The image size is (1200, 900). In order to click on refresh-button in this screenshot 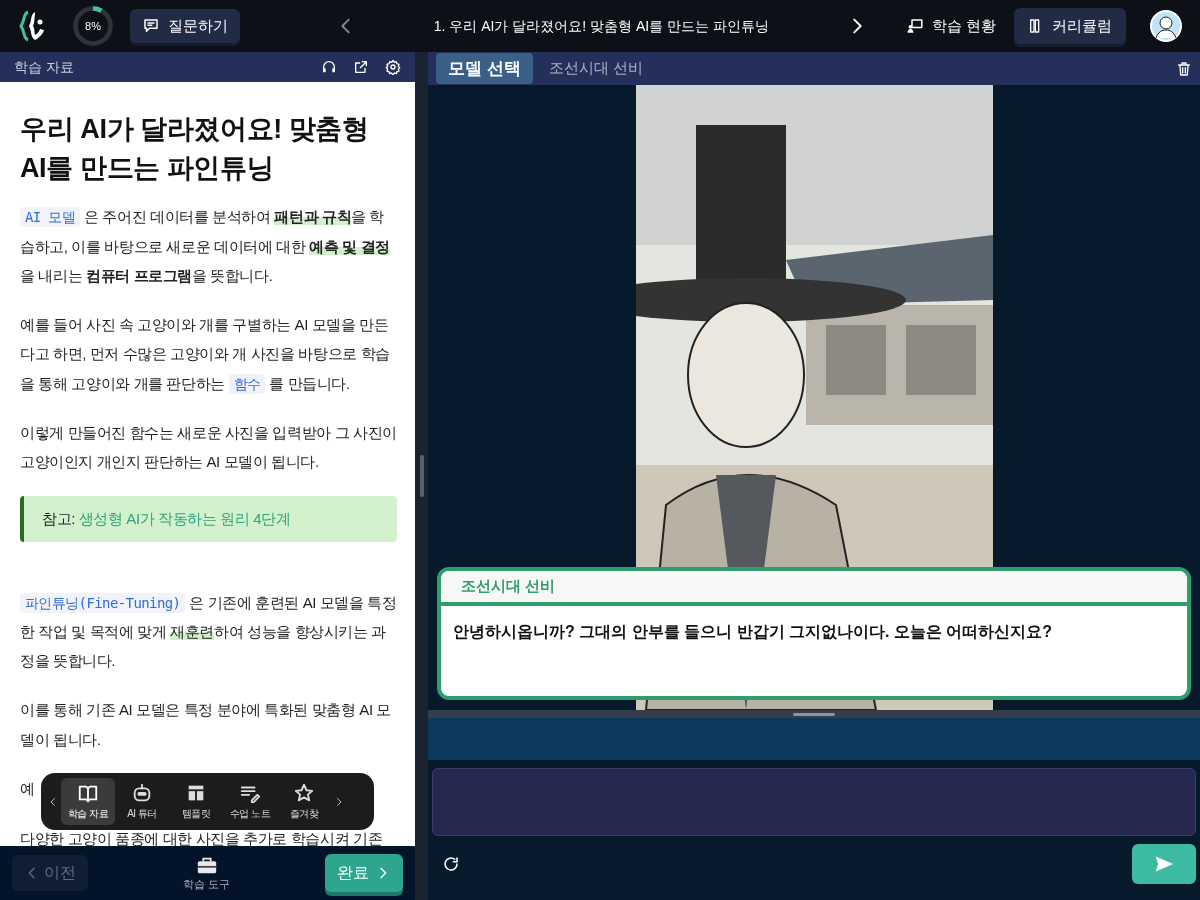, I will do `click(451, 864)`.